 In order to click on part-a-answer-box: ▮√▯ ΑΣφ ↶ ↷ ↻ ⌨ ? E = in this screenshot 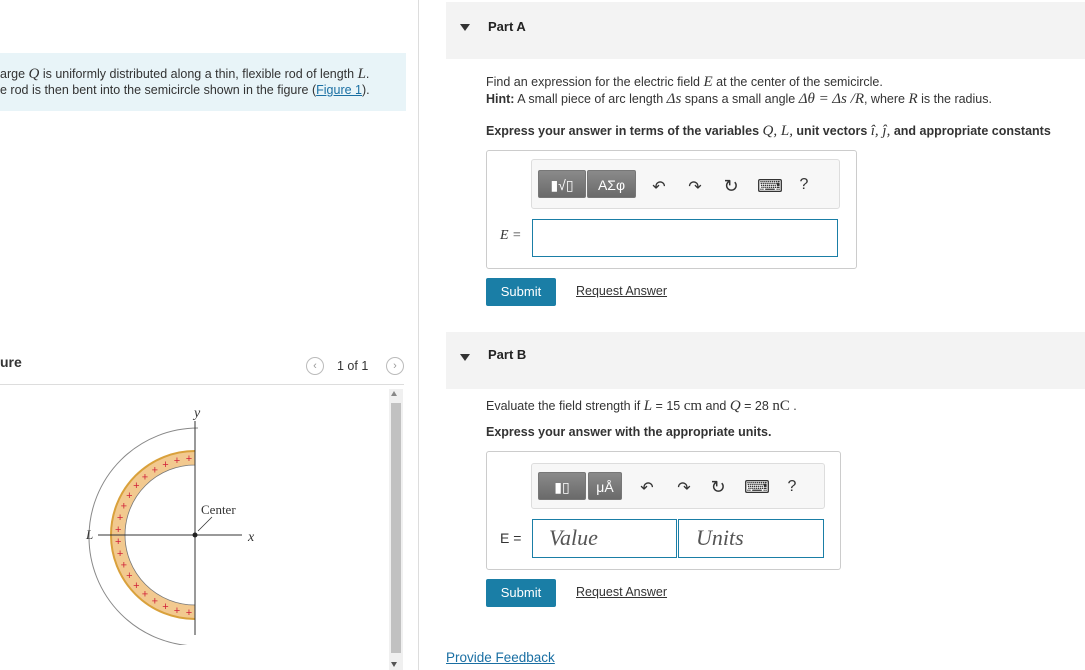, I will do `click(671, 209)`.